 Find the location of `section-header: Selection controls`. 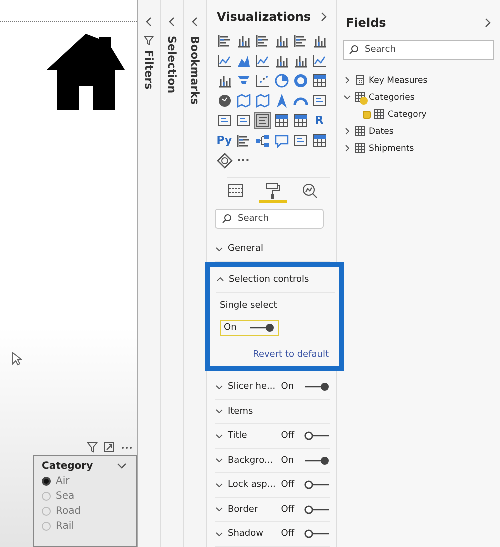

section-header: Selection controls is located at coordinates (269, 279).